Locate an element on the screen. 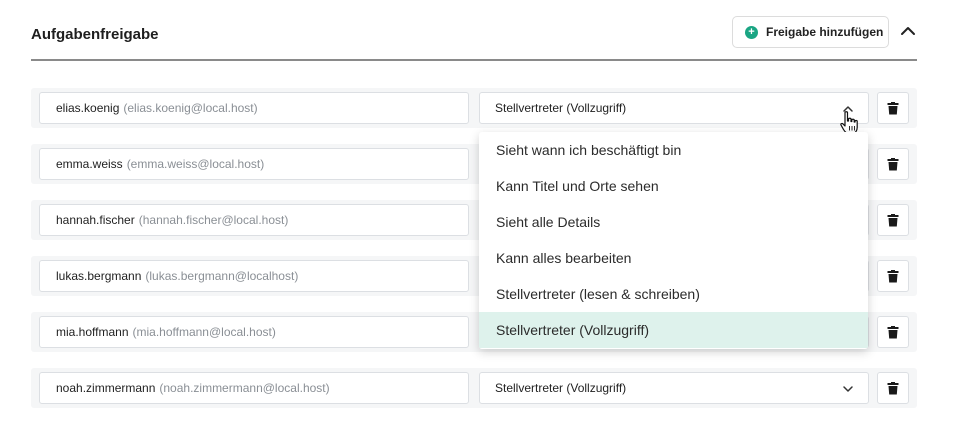 This screenshot has height=438, width=958. user-name: noah.zimmermann is located at coordinates (106, 388).